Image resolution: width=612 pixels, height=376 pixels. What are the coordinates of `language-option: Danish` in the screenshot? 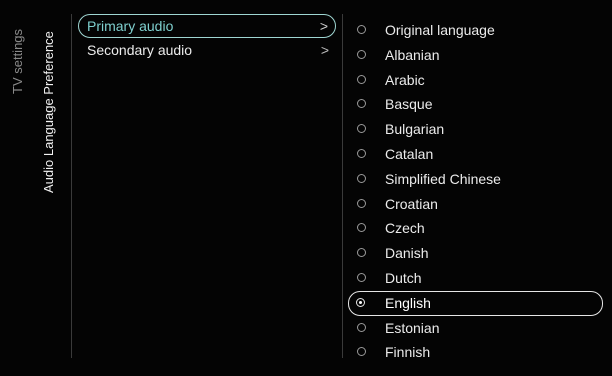 It's located at (475, 253).